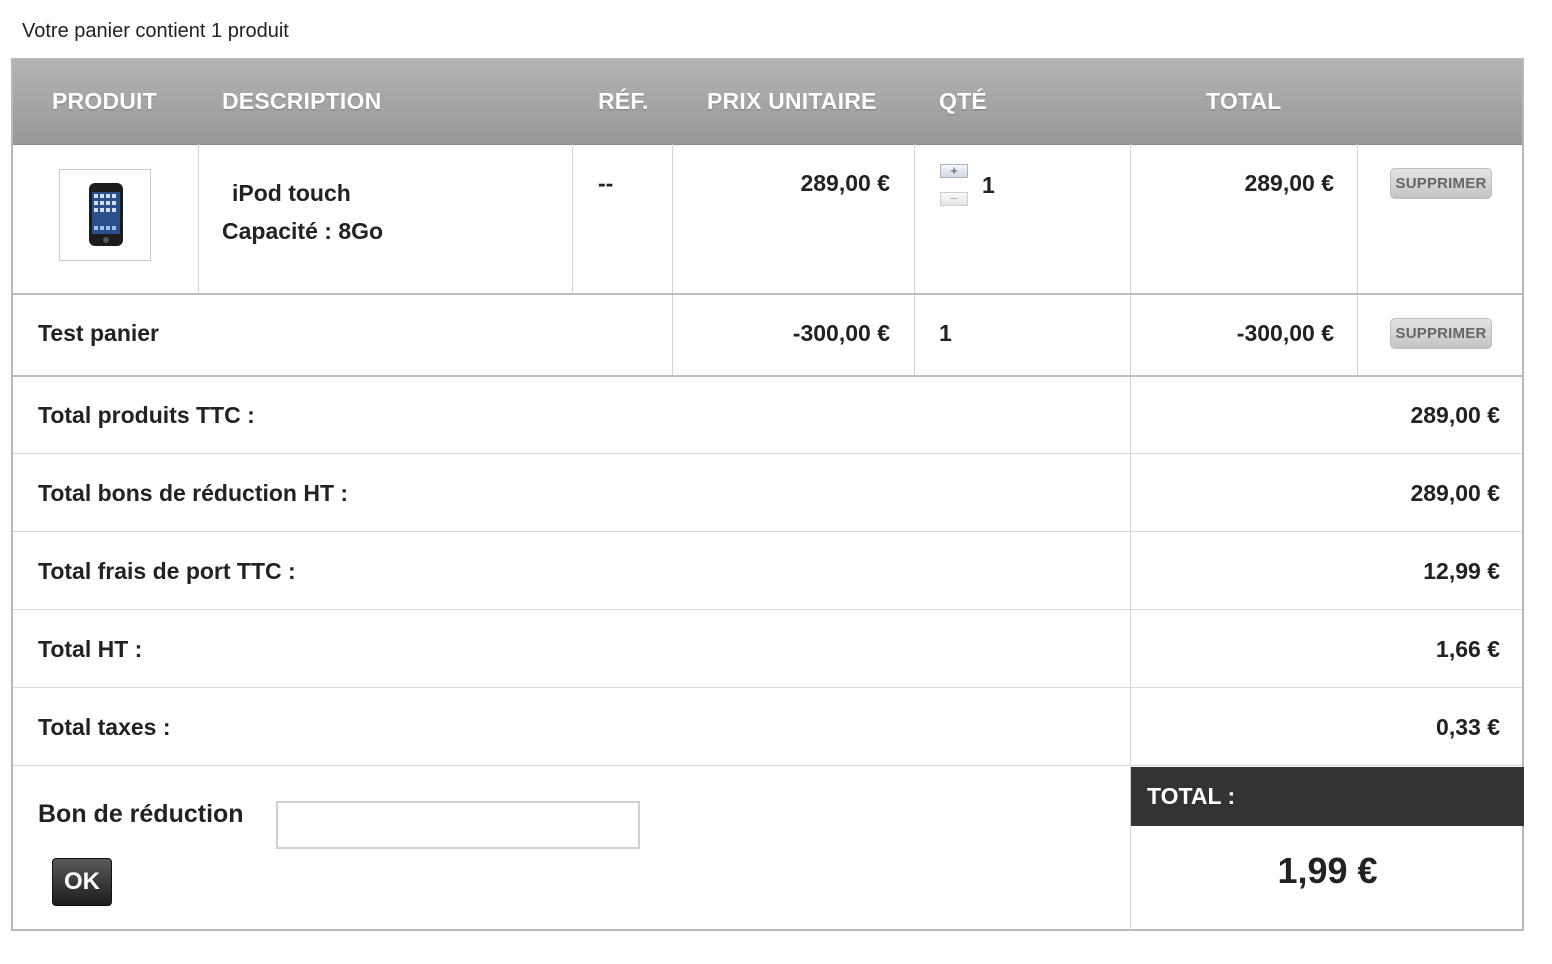  What do you see at coordinates (1191, 796) in the screenshot?
I see `grand-total-label: TOTAL :` at bounding box center [1191, 796].